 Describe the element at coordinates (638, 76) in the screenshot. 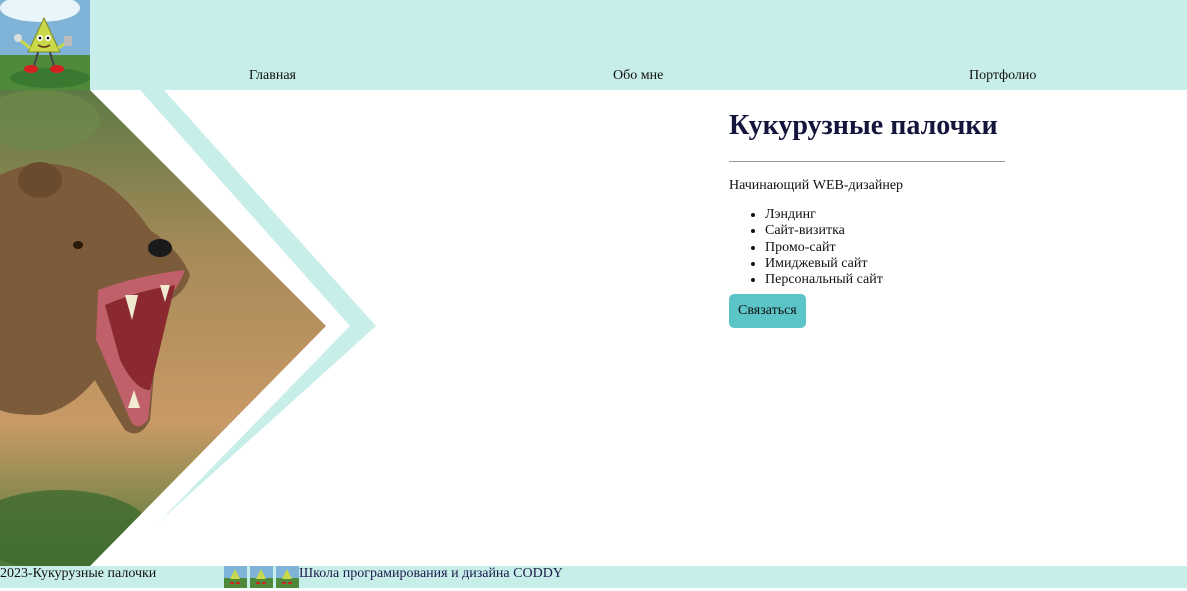

I see `nav-about-link: Обо мне` at that location.